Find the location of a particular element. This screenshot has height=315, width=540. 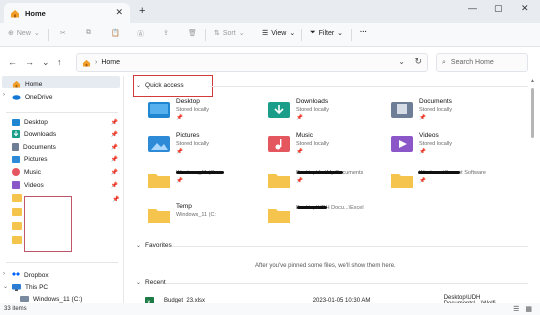

sort-button: ⇅ Sort ⌄ is located at coordinates (229, 33).